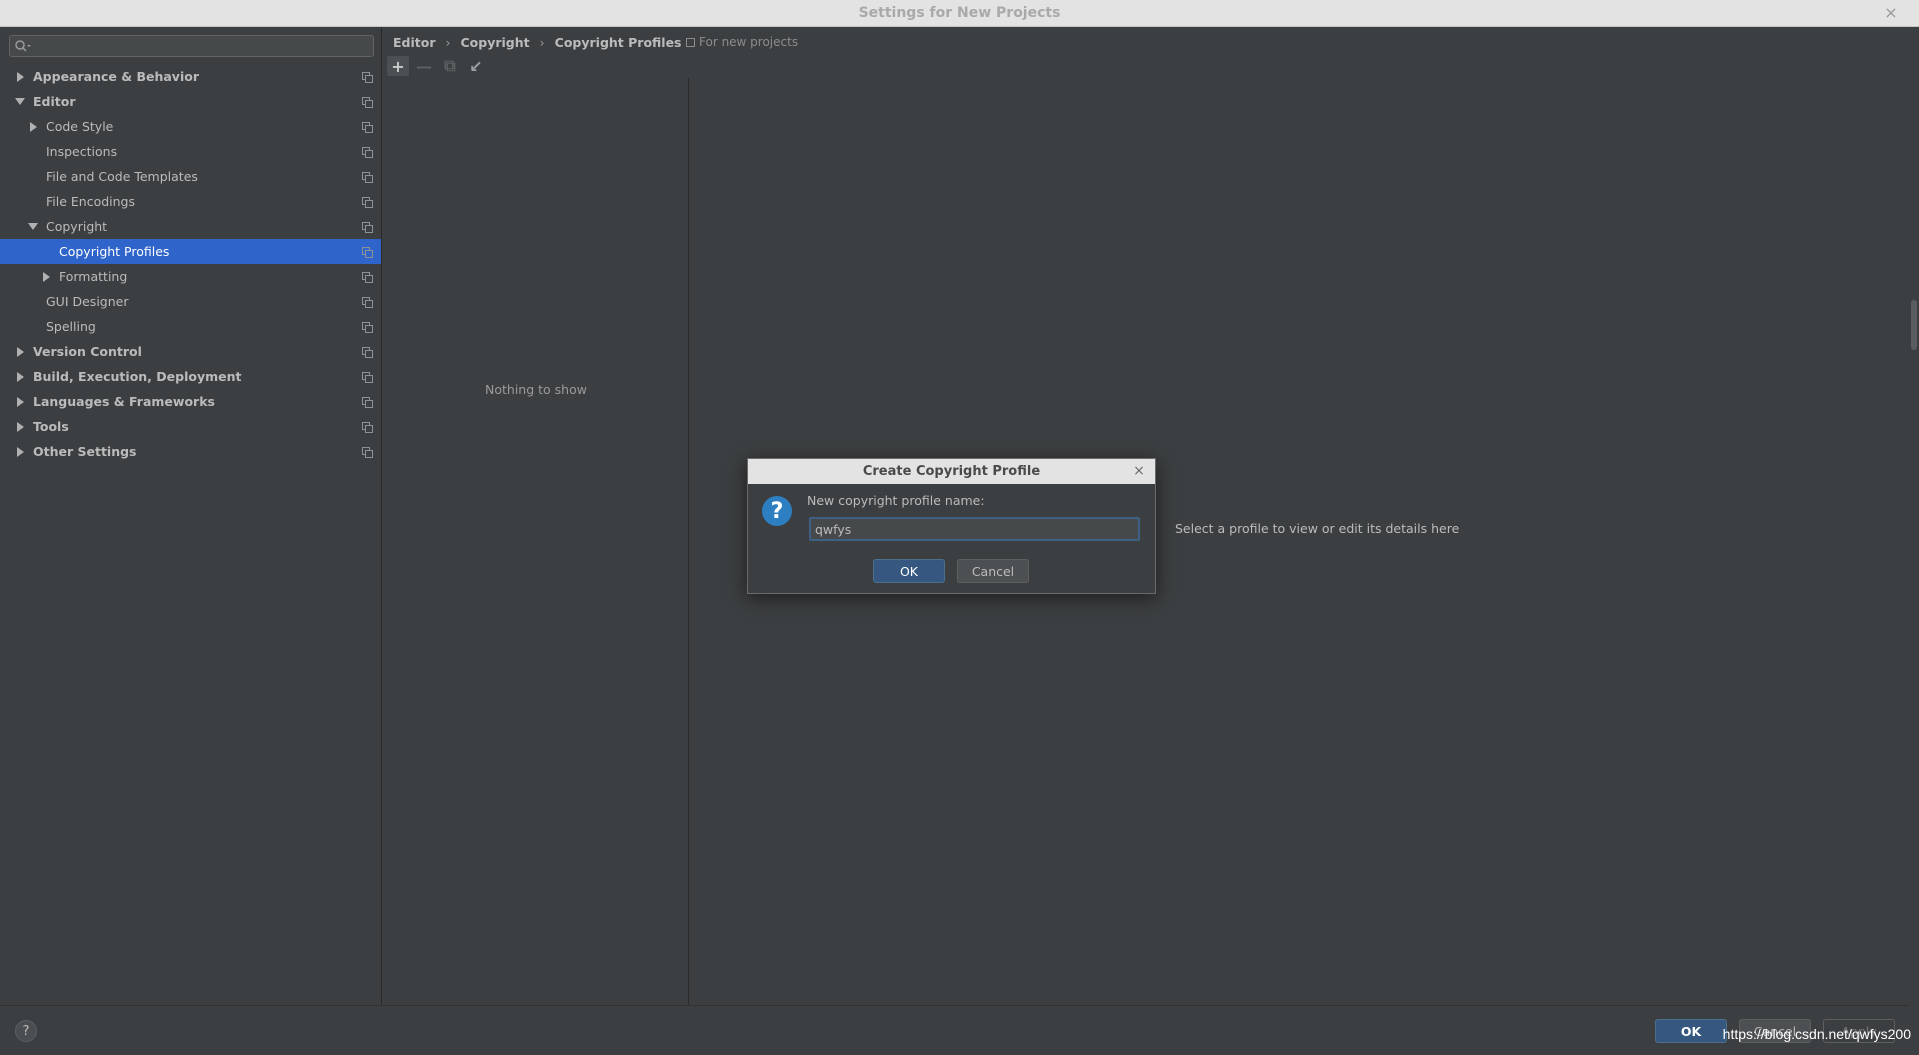 The width and height of the screenshot is (1919, 1055). I want to click on profiles-toolbar: + — ⧉ ↙, so click(439, 66).